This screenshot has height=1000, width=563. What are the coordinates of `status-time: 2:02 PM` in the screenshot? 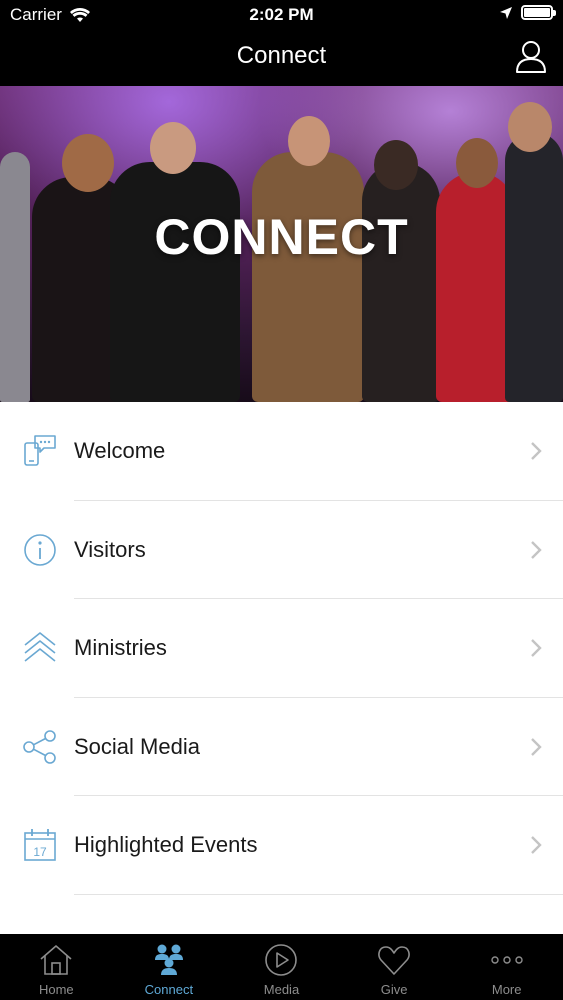 It's located at (281, 14).